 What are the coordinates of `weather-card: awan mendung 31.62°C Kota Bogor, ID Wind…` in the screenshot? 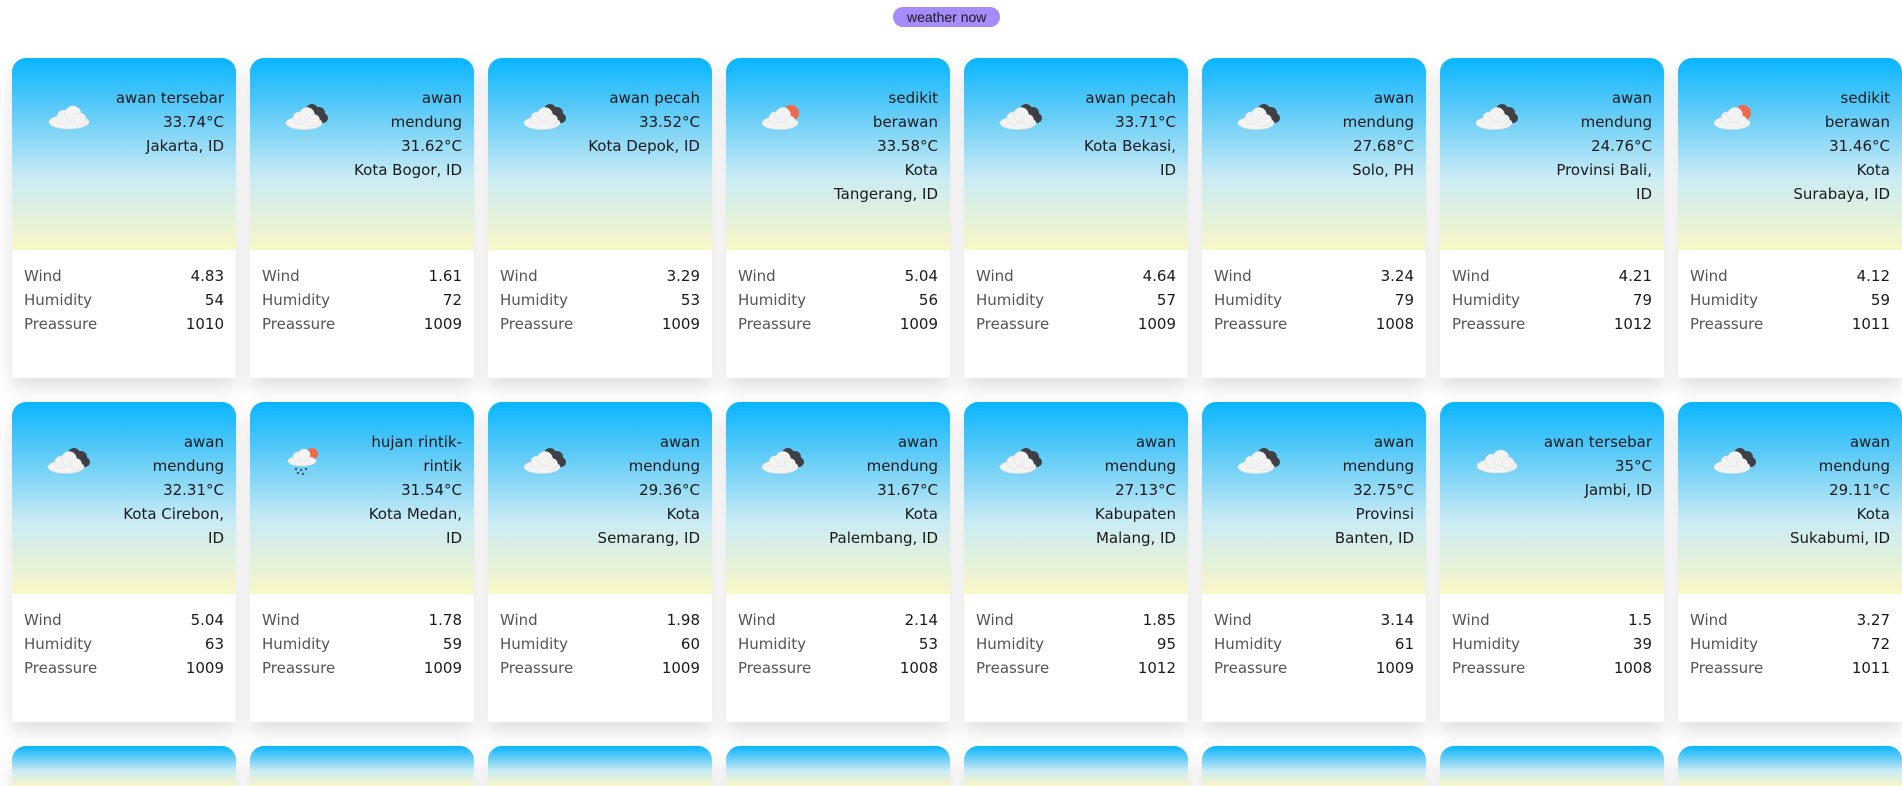 It's located at (362, 218).